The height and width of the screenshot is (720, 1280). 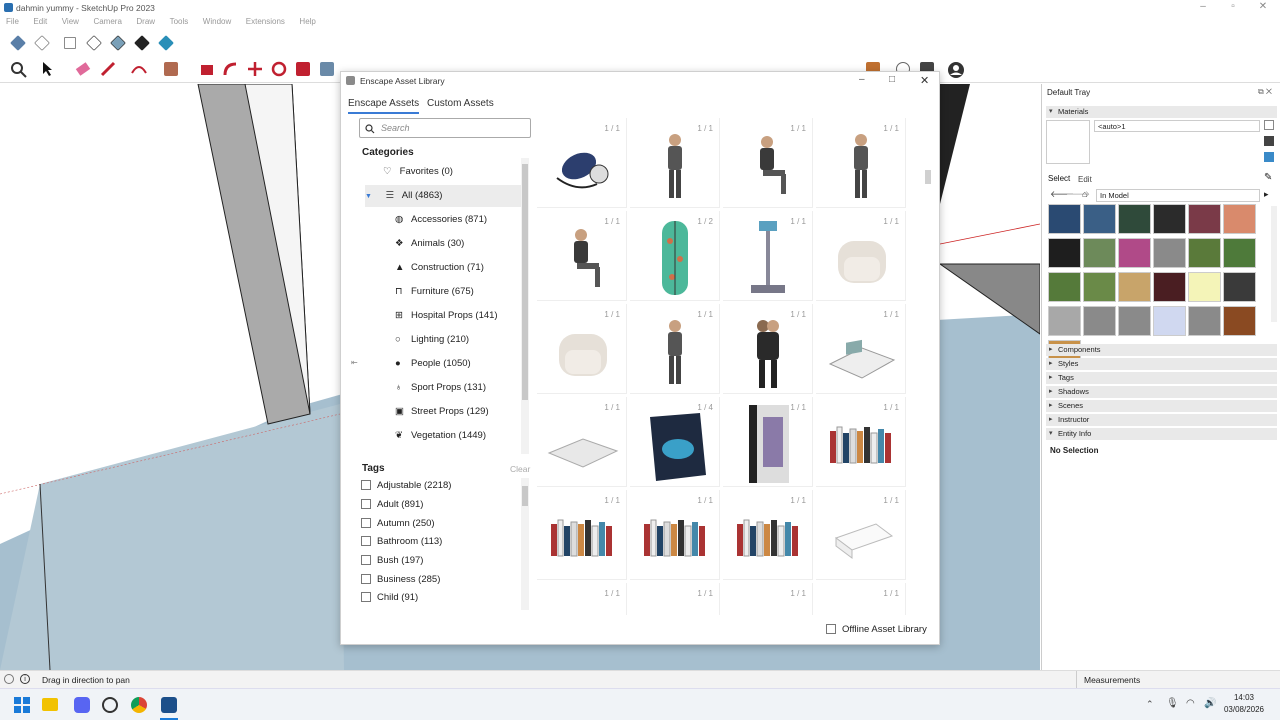 What do you see at coordinates (107, 22) in the screenshot?
I see `menu-camera: Camera` at bounding box center [107, 22].